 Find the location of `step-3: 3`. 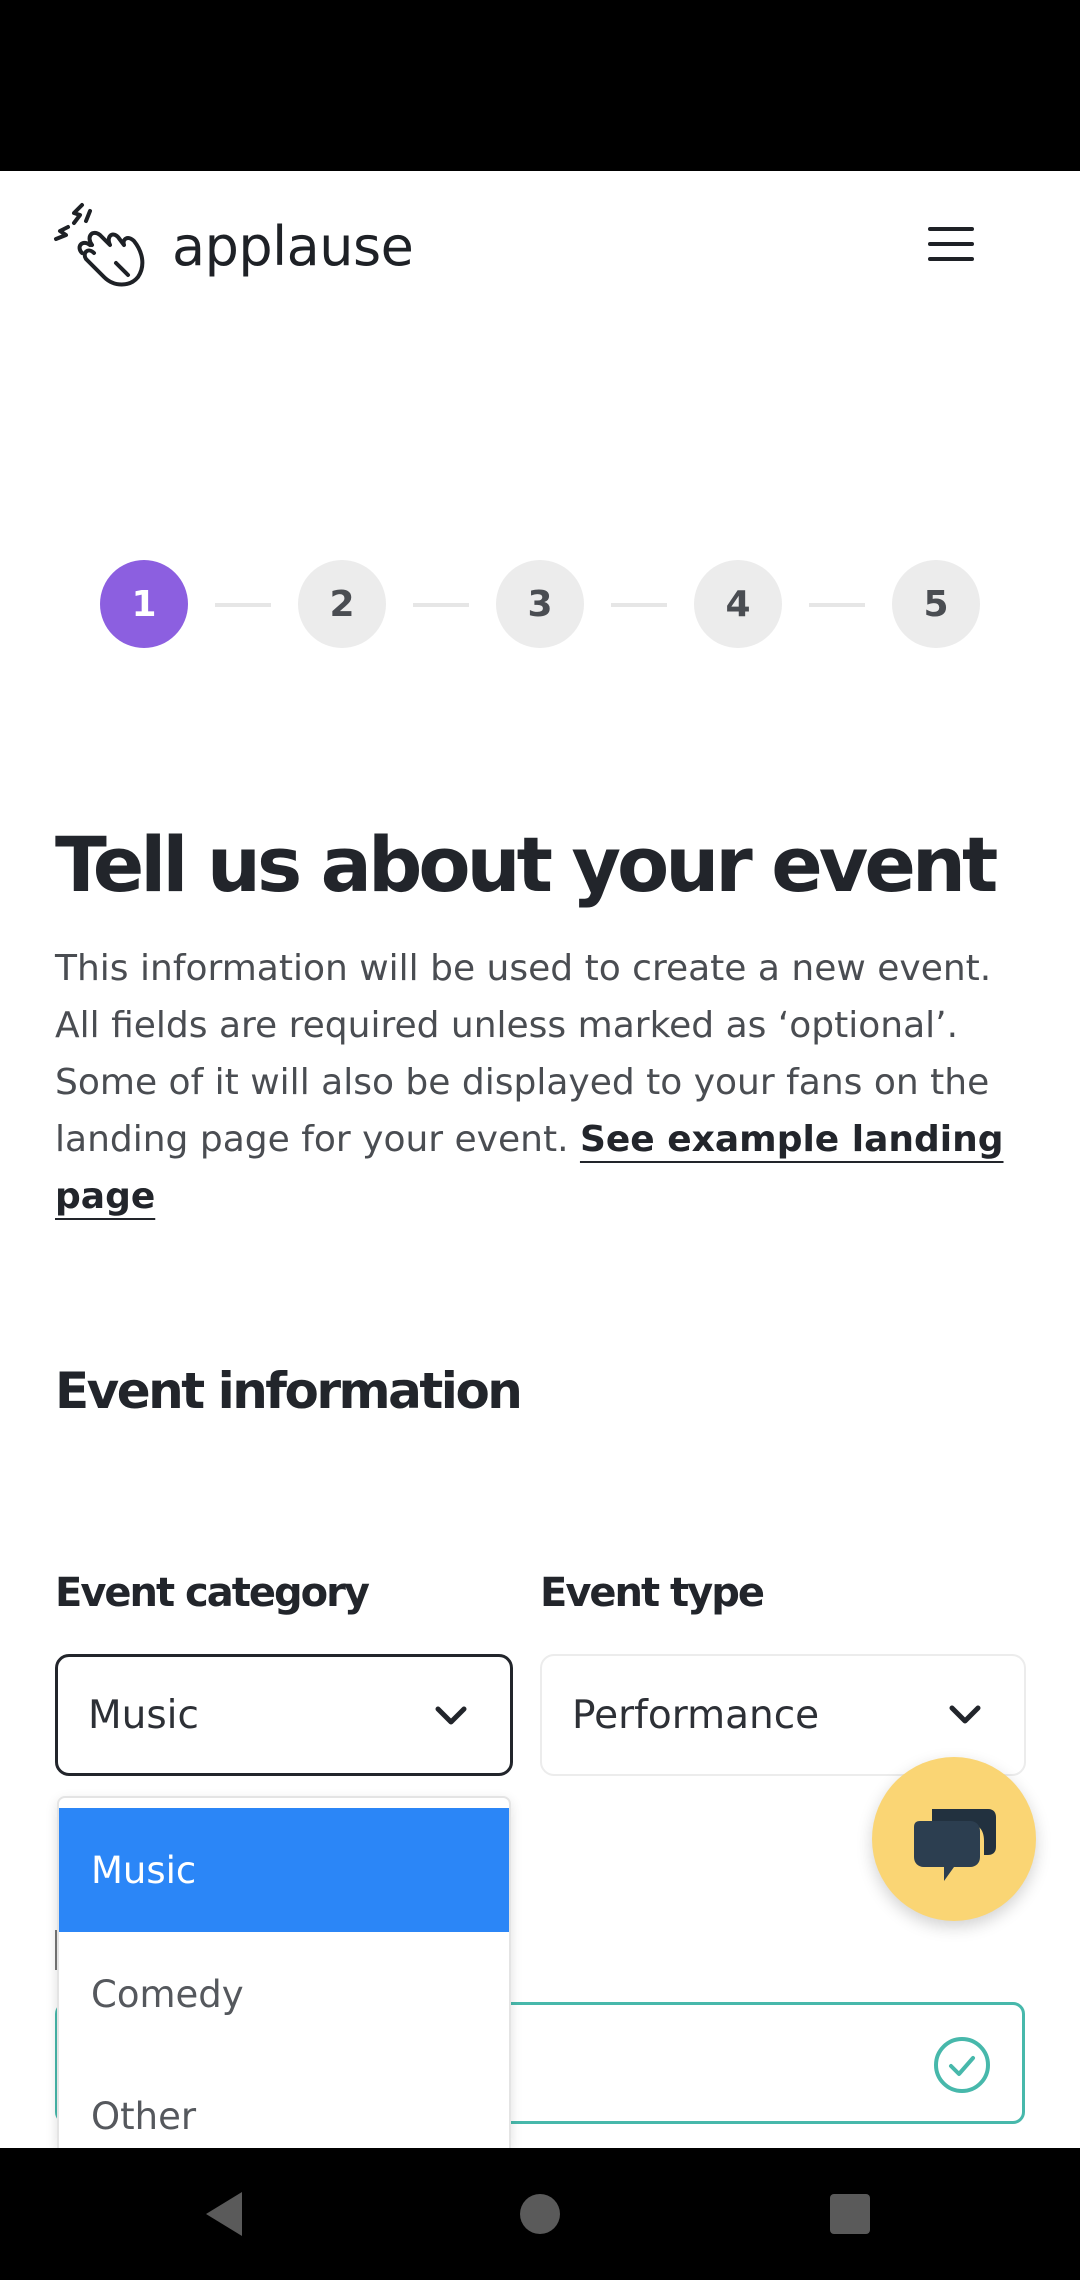

step-3: 3 is located at coordinates (540, 604).